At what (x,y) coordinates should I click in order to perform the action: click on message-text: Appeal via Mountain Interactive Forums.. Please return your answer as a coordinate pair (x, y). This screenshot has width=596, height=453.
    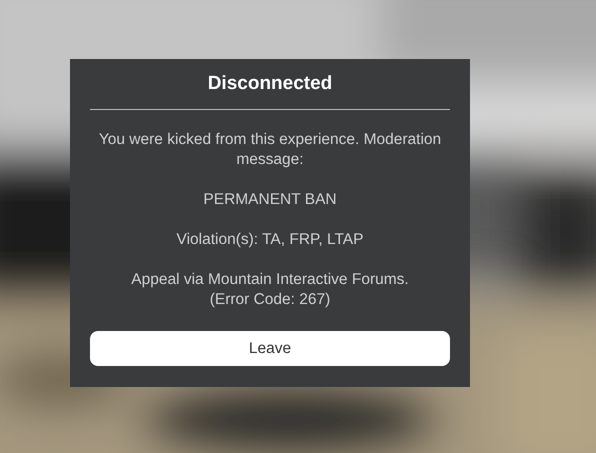
    Looking at the image, I should click on (270, 280).